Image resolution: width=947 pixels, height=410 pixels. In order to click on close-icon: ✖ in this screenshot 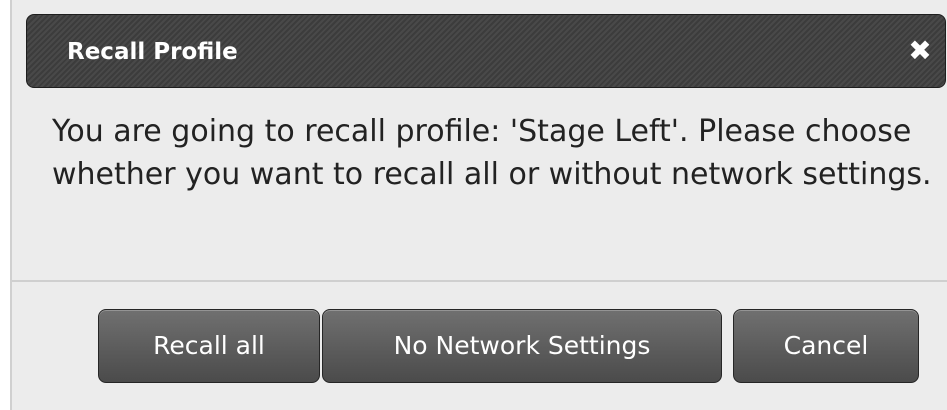, I will do `click(920, 51)`.